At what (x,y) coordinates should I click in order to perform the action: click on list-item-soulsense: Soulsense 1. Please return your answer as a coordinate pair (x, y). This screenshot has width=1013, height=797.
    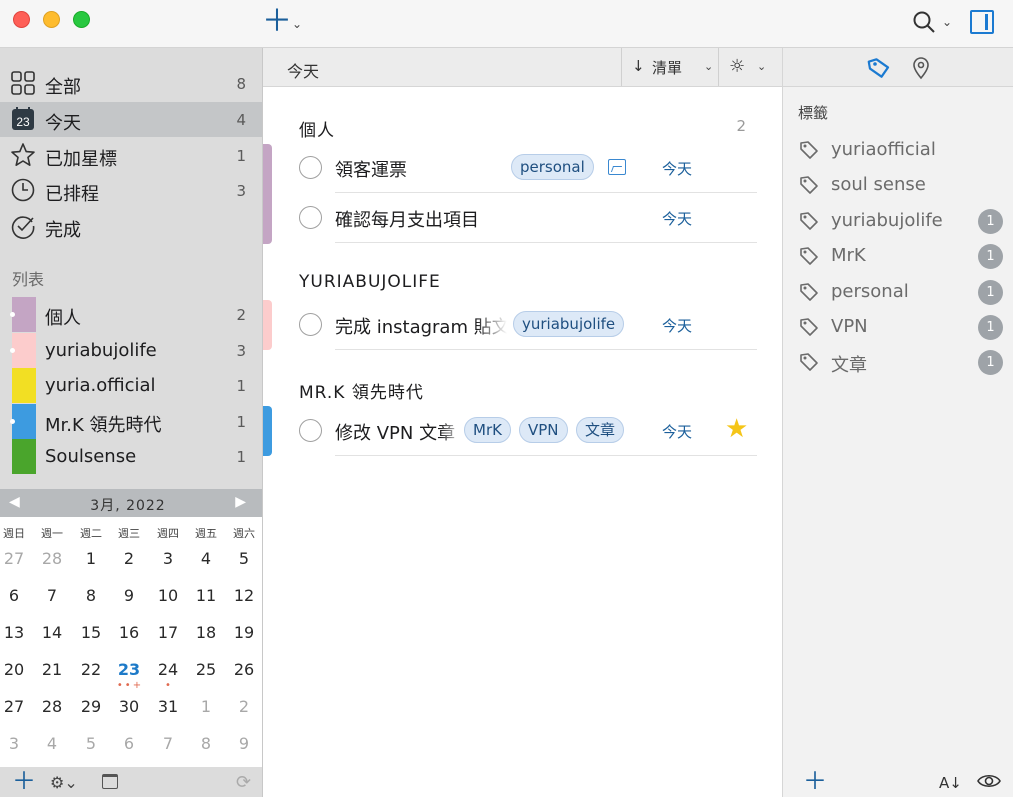
    Looking at the image, I should click on (131, 456).